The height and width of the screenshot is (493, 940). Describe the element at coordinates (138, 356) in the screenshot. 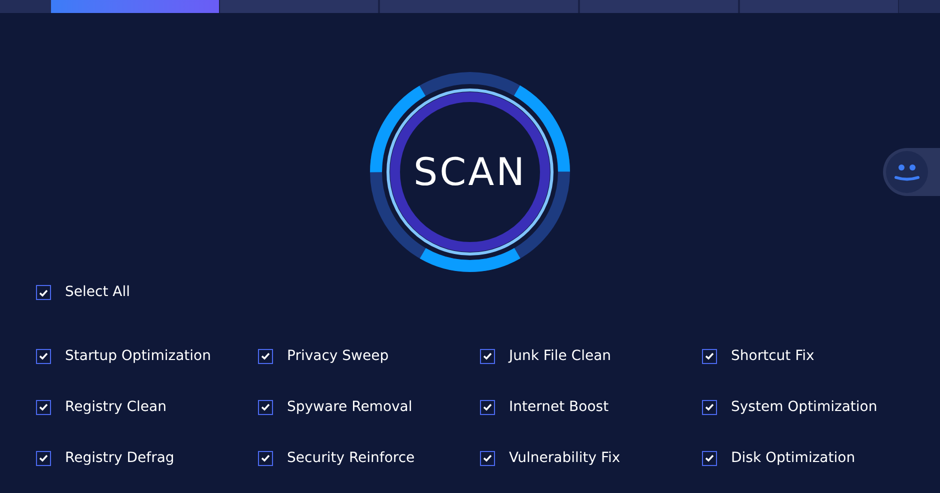

I see `option-label: Startup Optimization` at that location.